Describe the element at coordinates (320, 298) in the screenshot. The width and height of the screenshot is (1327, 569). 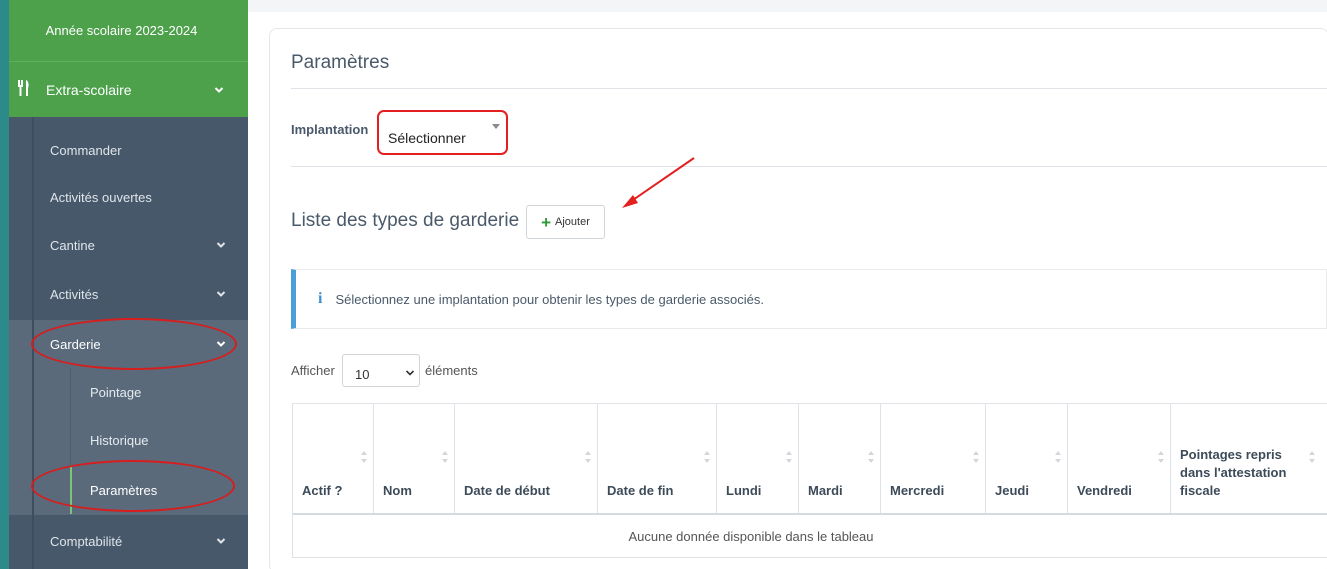
I see `info-icon: i` at that location.